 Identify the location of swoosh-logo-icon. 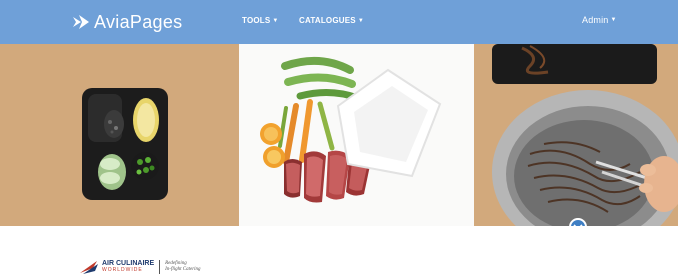
(89, 267).